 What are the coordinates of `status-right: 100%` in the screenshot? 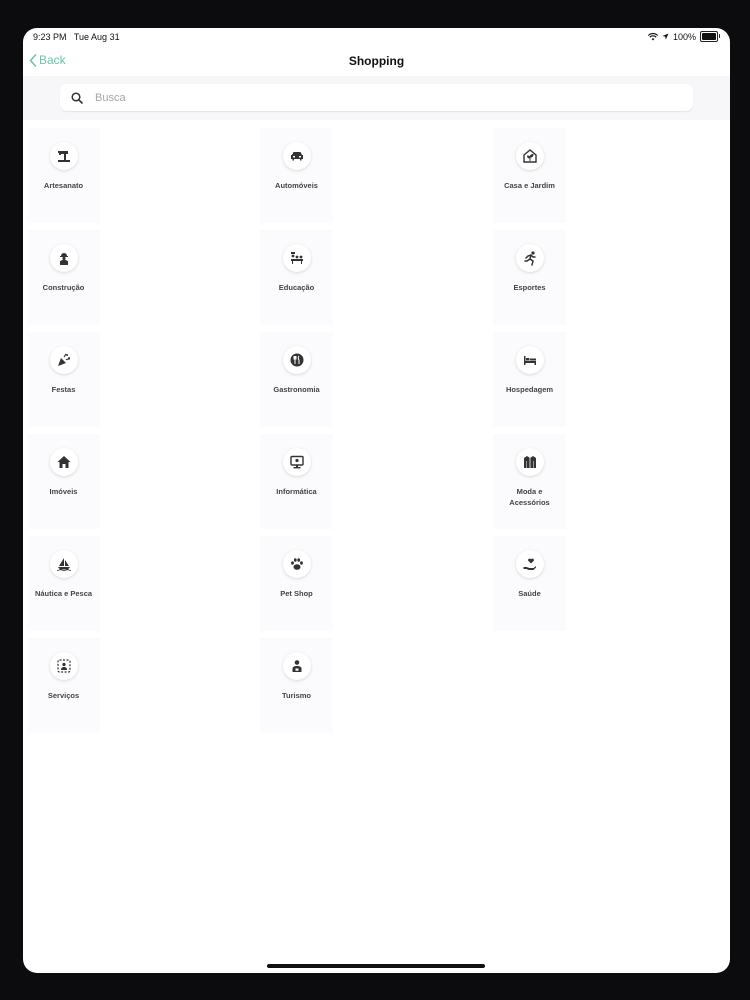 It's located at (683, 36).